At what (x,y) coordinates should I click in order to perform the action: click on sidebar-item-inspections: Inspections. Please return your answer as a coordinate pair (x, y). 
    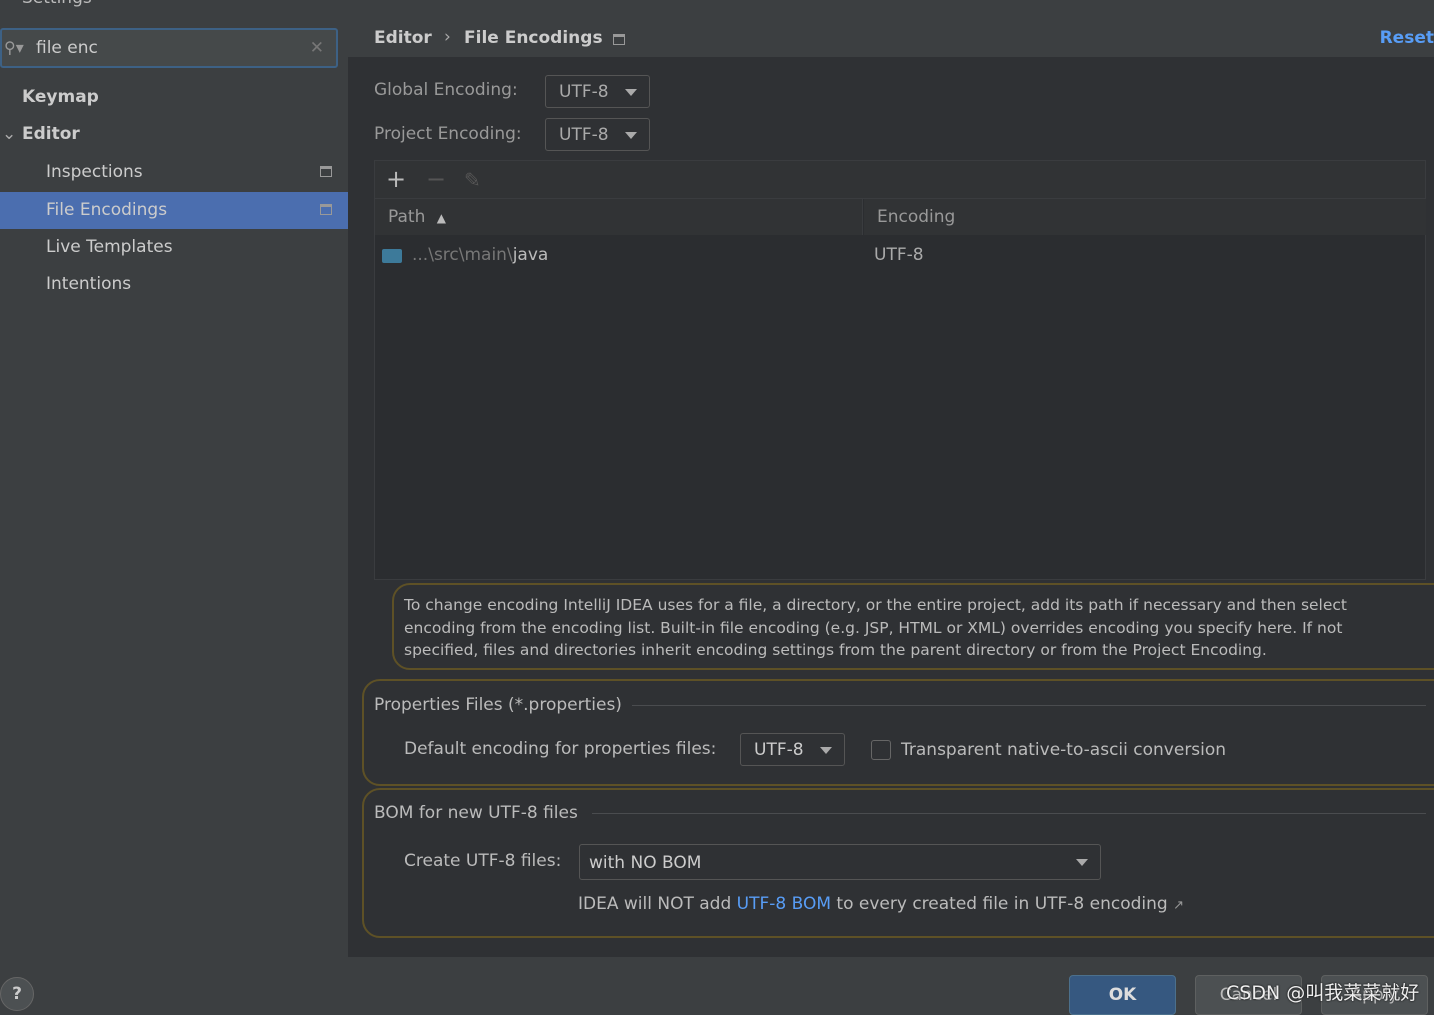
    Looking at the image, I should click on (174, 172).